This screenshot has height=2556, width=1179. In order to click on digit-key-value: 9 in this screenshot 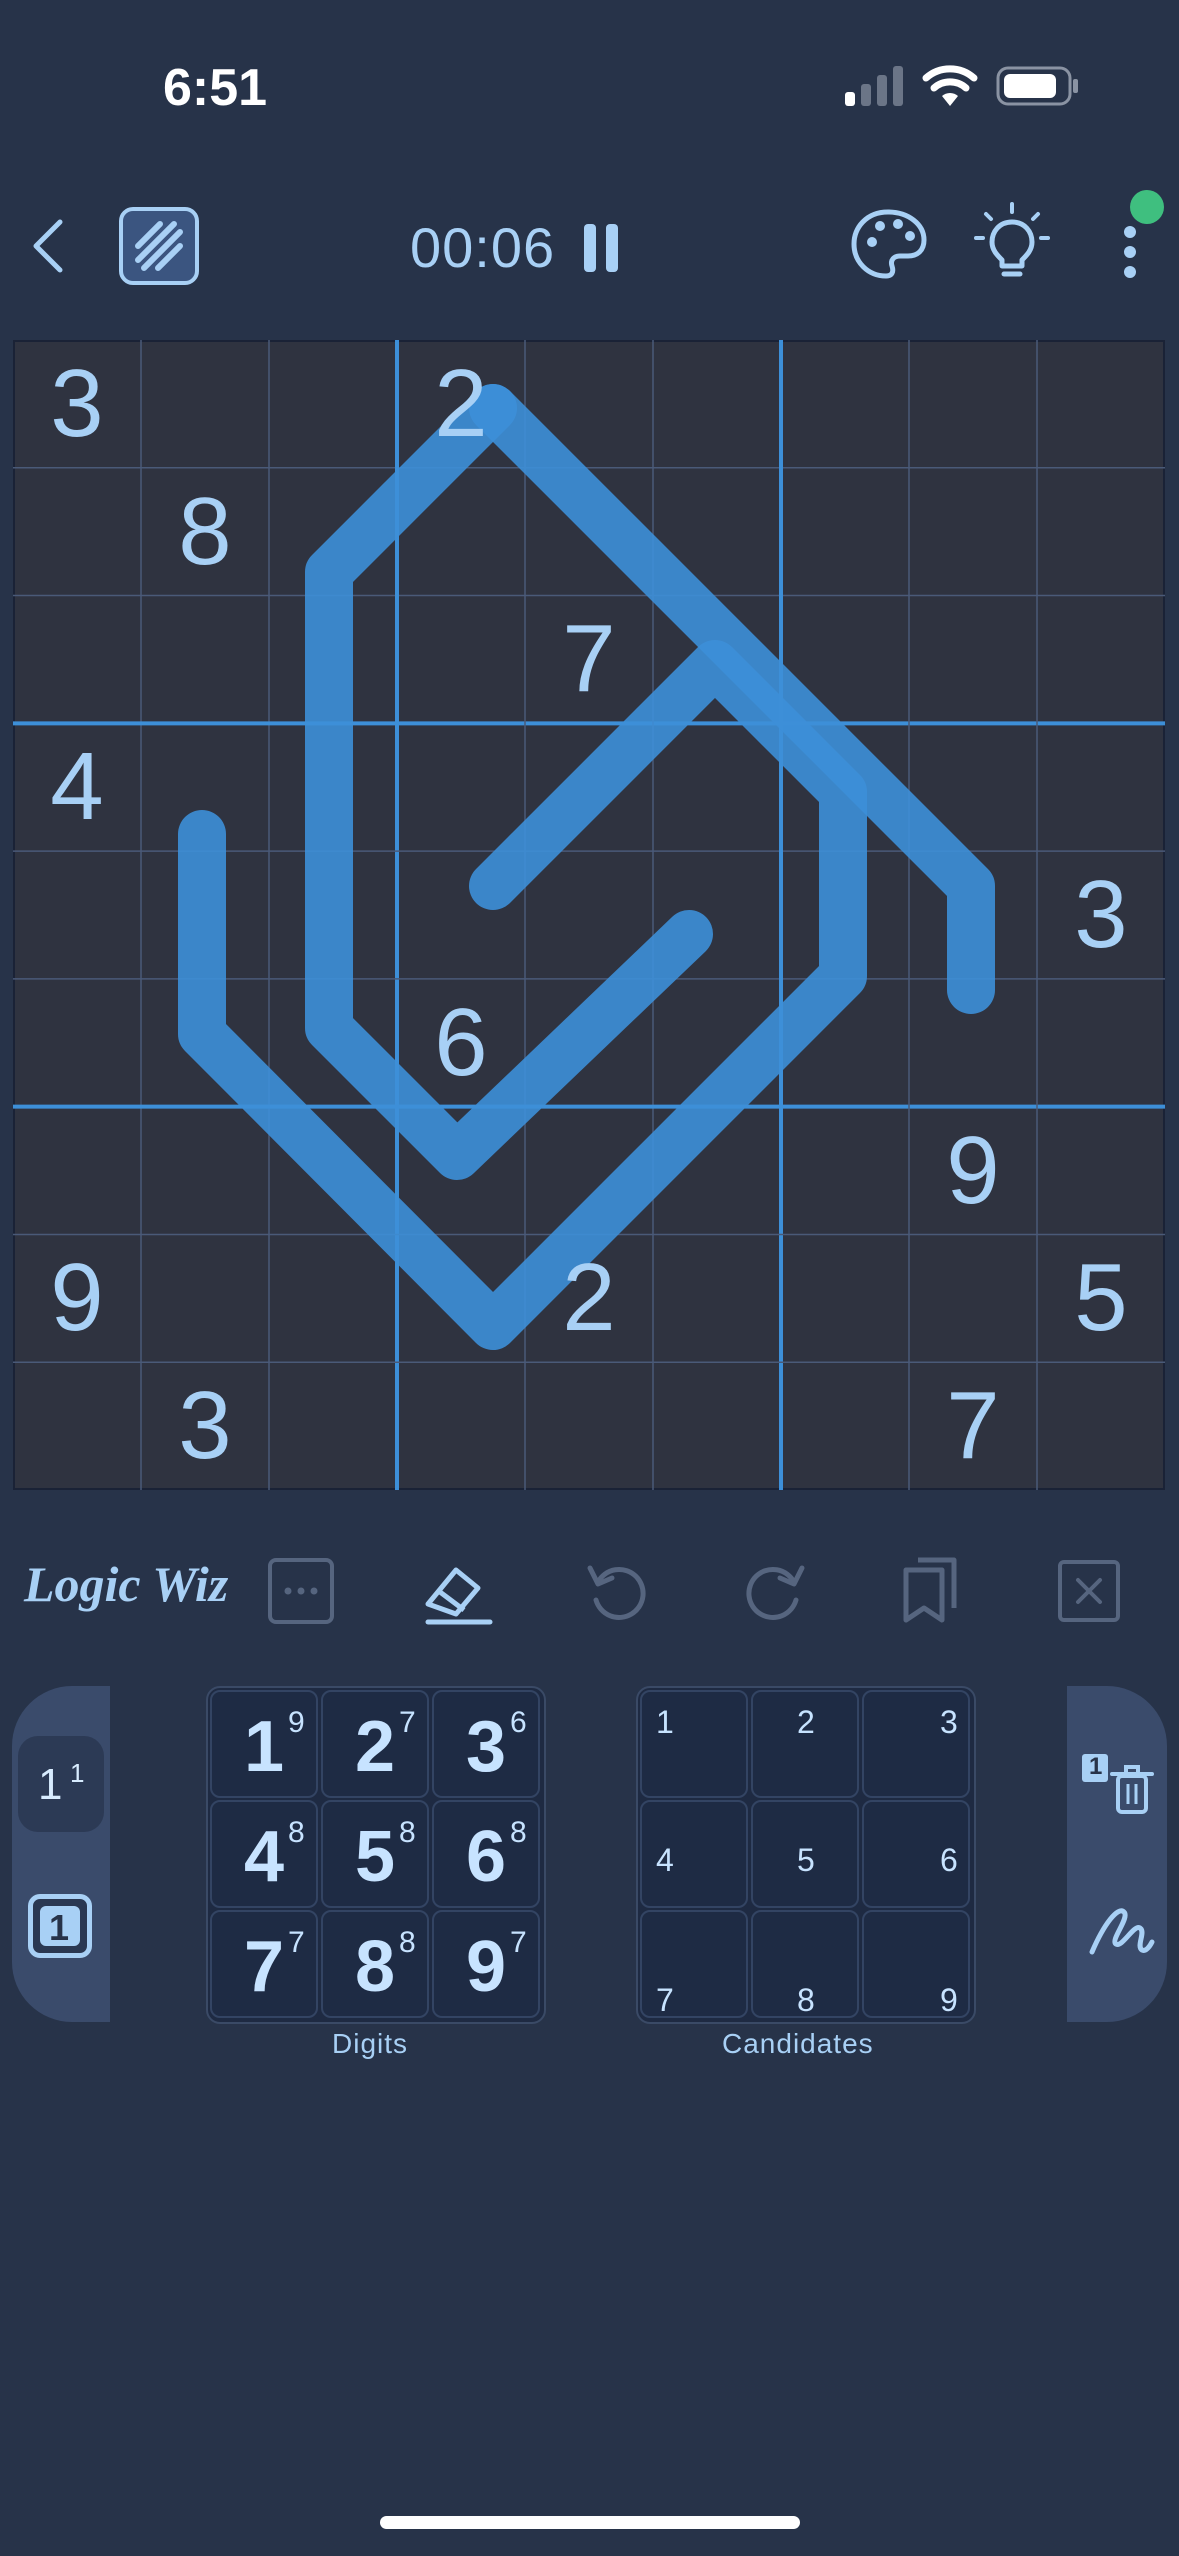, I will do `click(486, 1967)`.